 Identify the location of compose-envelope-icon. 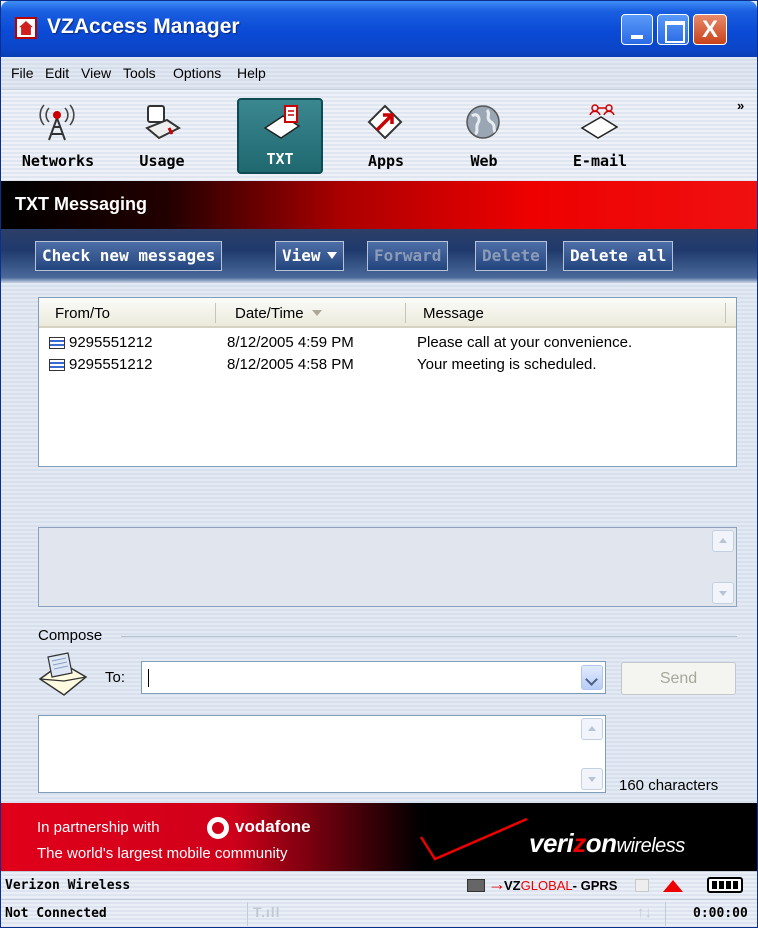
(63, 674).